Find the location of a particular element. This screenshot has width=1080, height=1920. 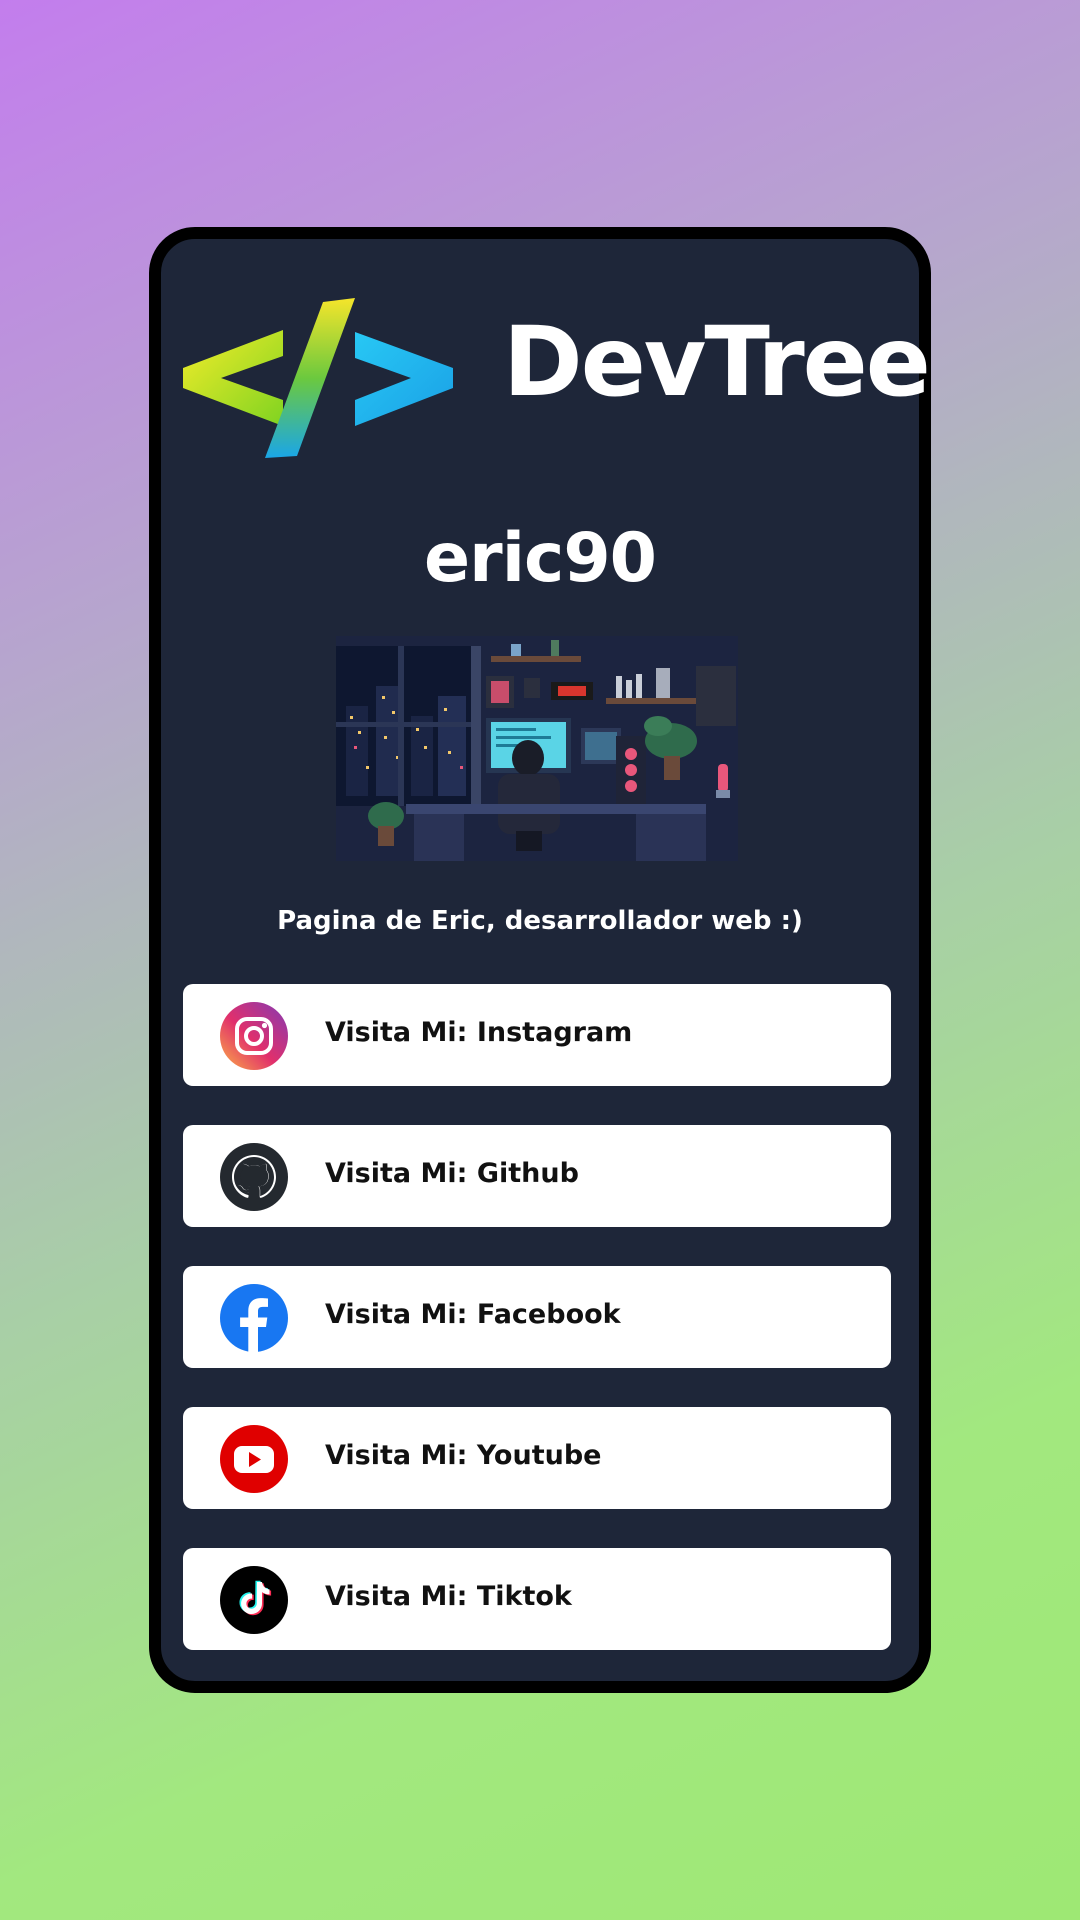

instagram-link-button: Visita Mi: Instagram is located at coordinates (537, 1035).